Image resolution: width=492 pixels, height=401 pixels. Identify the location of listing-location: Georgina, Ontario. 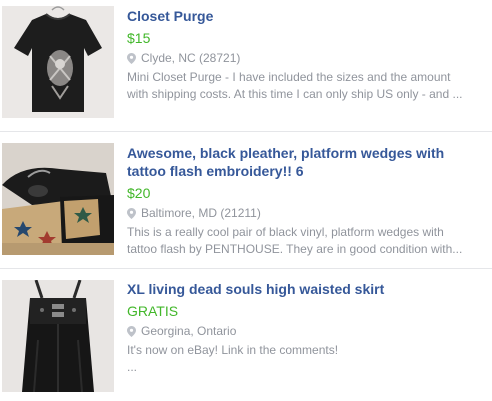
(304, 331).